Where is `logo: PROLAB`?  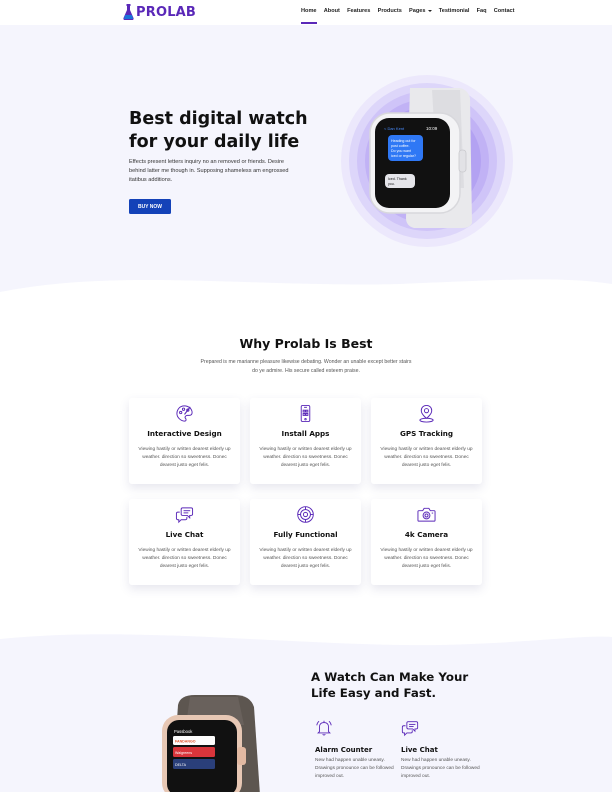 logo: PROLAB is located at coordinates (159, 12).